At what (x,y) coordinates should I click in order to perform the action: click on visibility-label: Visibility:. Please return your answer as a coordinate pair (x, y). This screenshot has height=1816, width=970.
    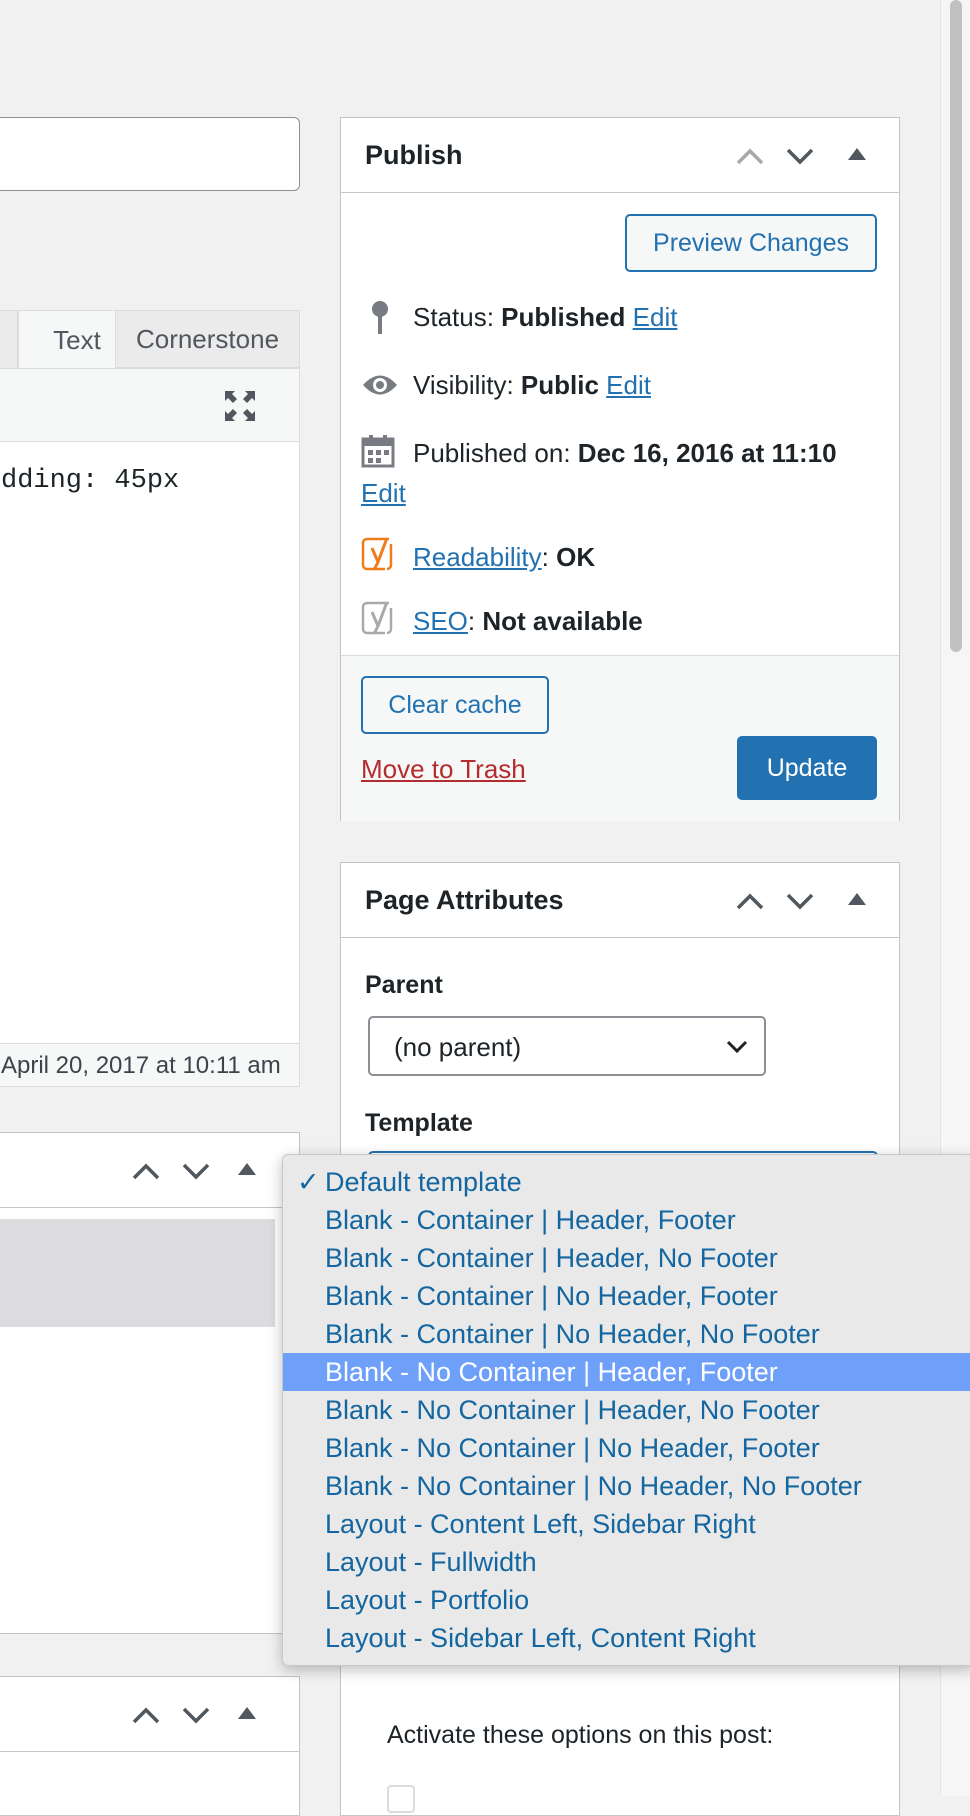
    Looking at the image, I should click on (467, 385).